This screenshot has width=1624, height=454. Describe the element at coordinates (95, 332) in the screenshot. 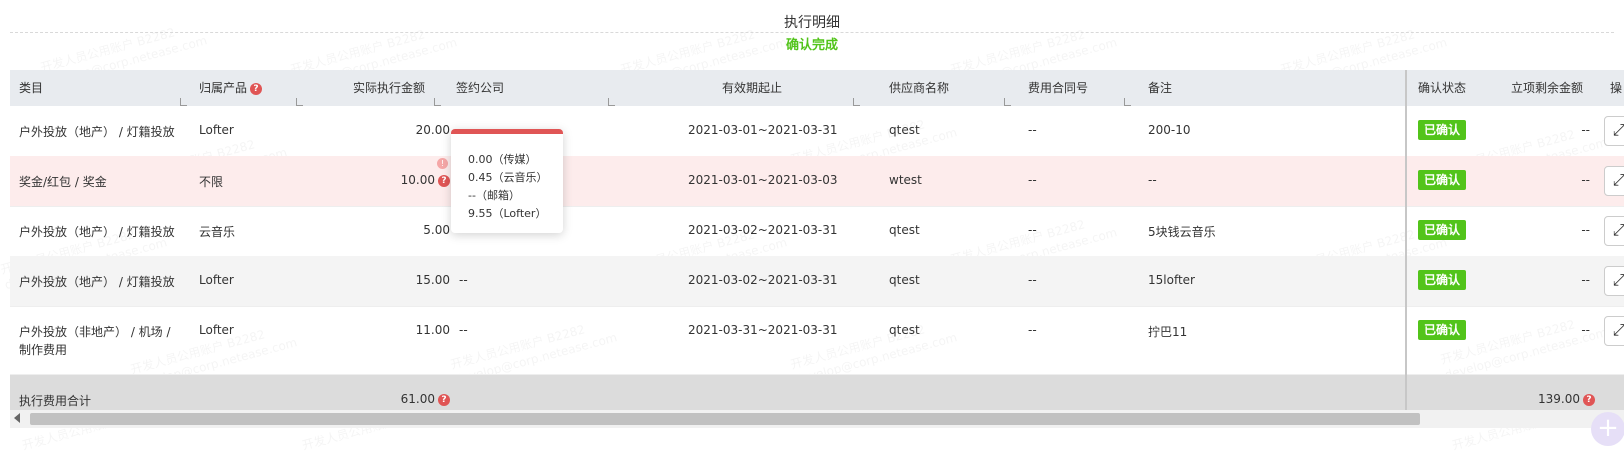

I see `category-cell: 户外投放（非地产） / 机场 /` at that location.